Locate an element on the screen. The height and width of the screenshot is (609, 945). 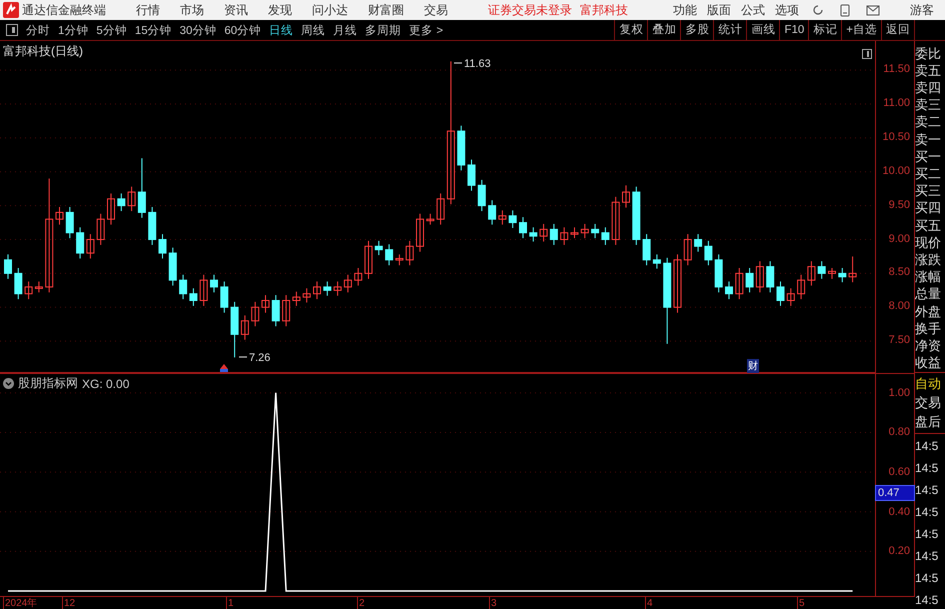
mode-tab: 交易 is located at coordinates (930, 403).